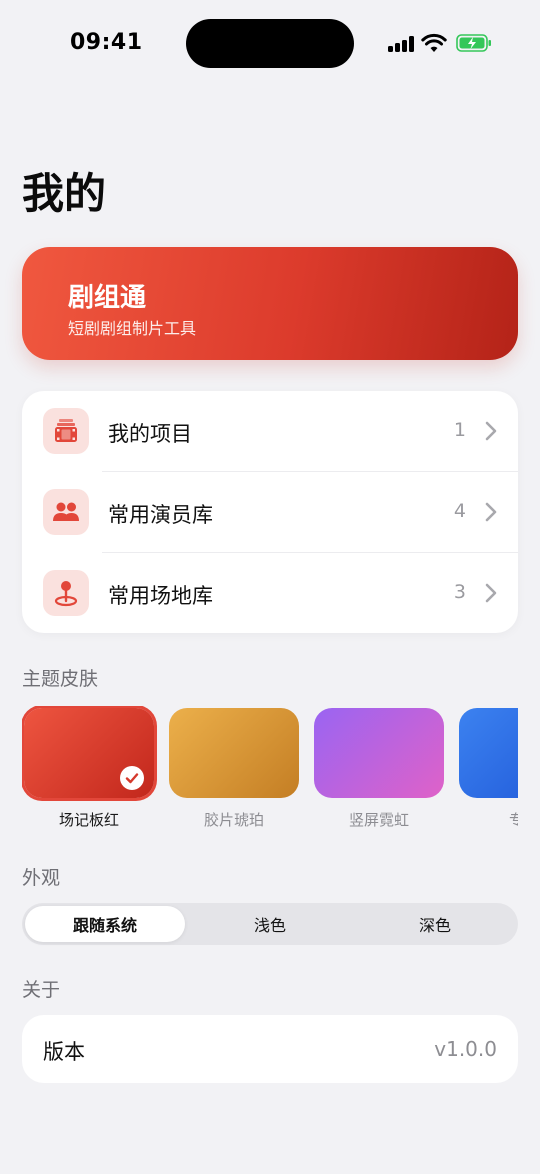 This screenshot has width=540, height=1174. I want to click on status-bar: 09:41, so click(270, 45).